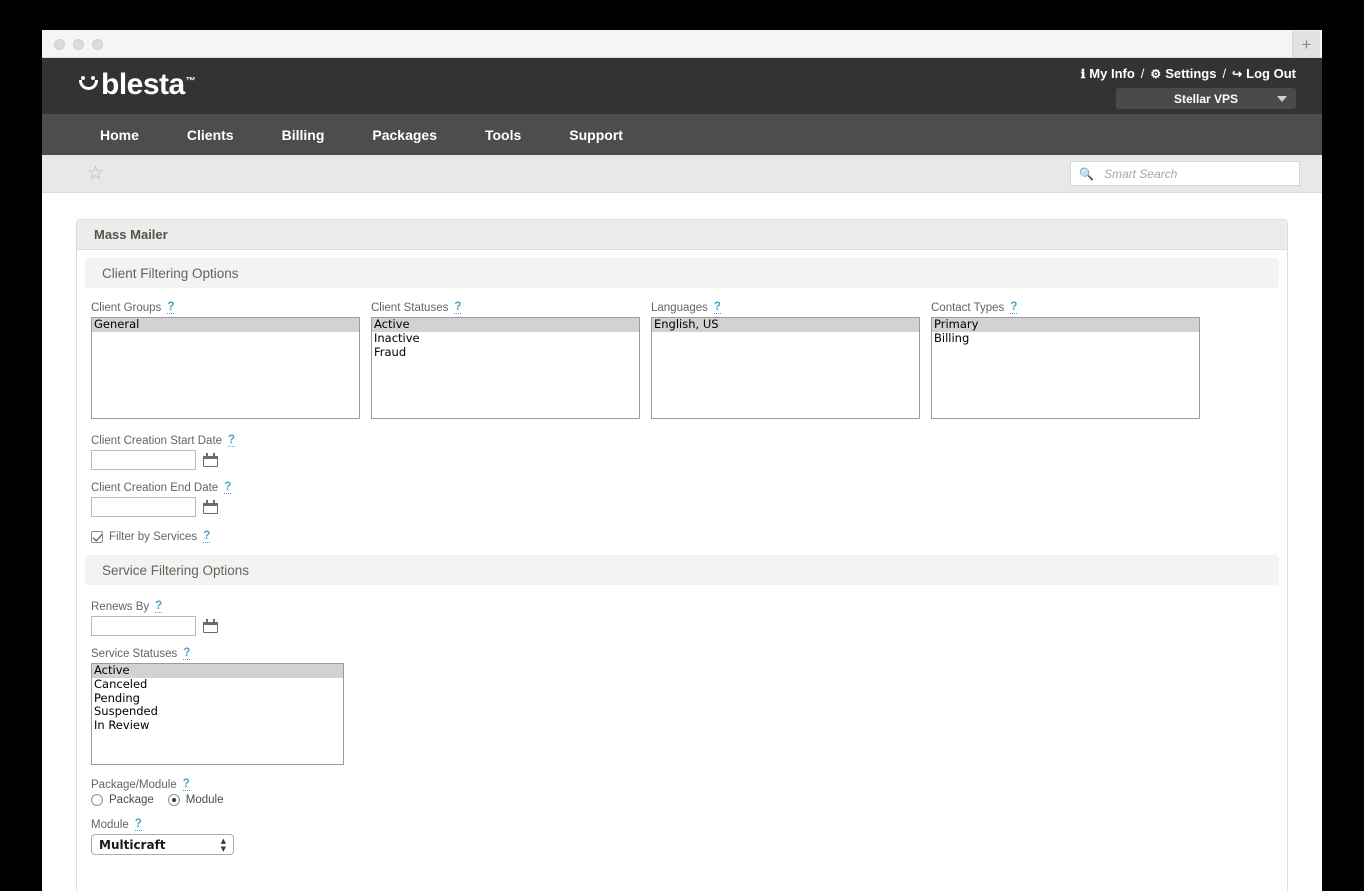 Image resolution: width=1364 pixels, height=891 pixels. What do you see at coordinates (689, 487) in the screenshot?
I see `end-date-label-row: Client Creation End Date ?` at bounding box center [689, 487].